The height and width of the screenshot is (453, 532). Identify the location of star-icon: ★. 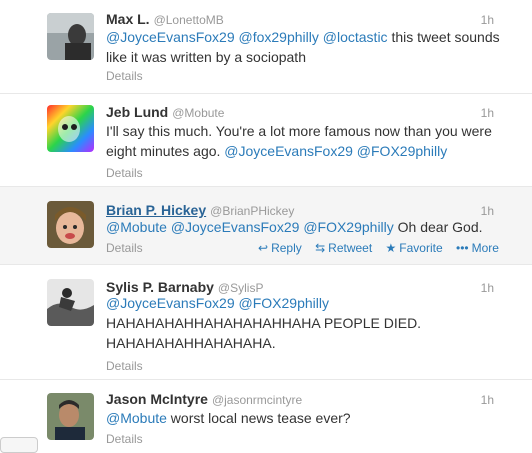
(391, 248).